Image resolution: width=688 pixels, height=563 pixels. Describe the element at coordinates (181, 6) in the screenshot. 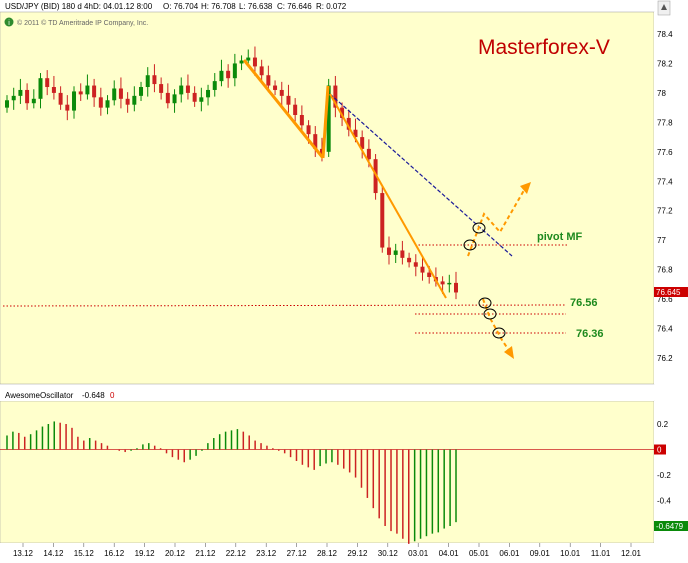

I see `open-label: O: 76.704` at that location.